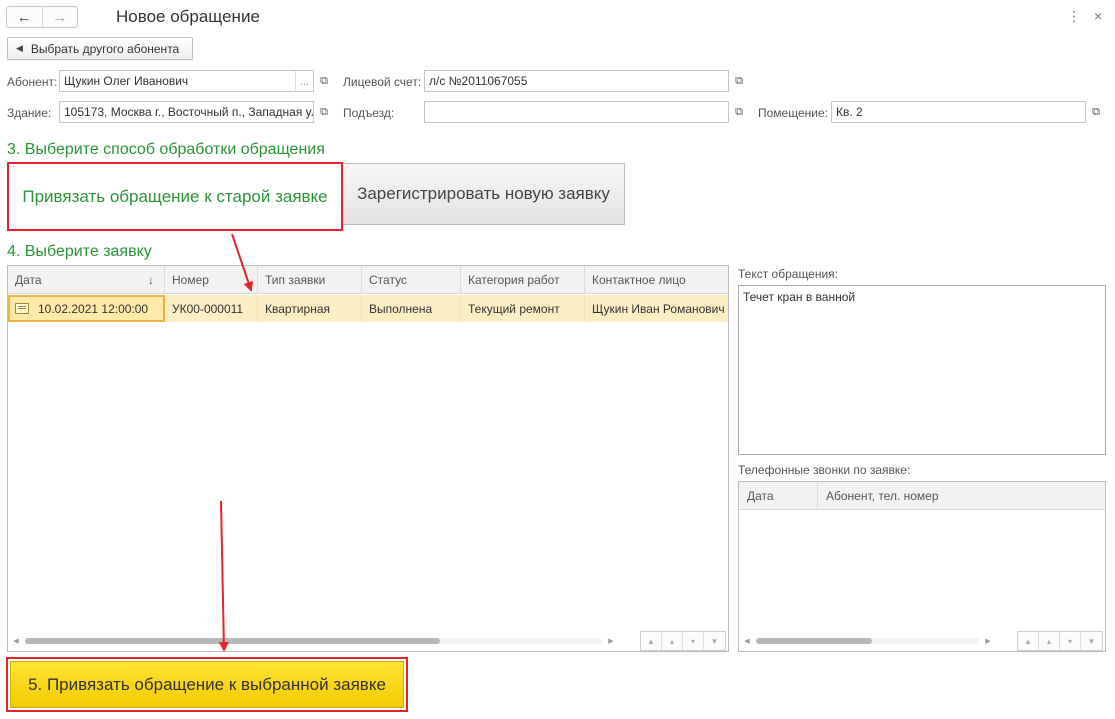 The image size is (1115, 719). Describe the element at coordinates (19, 48) in the screenshot. I see `triangle-left-icon: ◀` at that location.